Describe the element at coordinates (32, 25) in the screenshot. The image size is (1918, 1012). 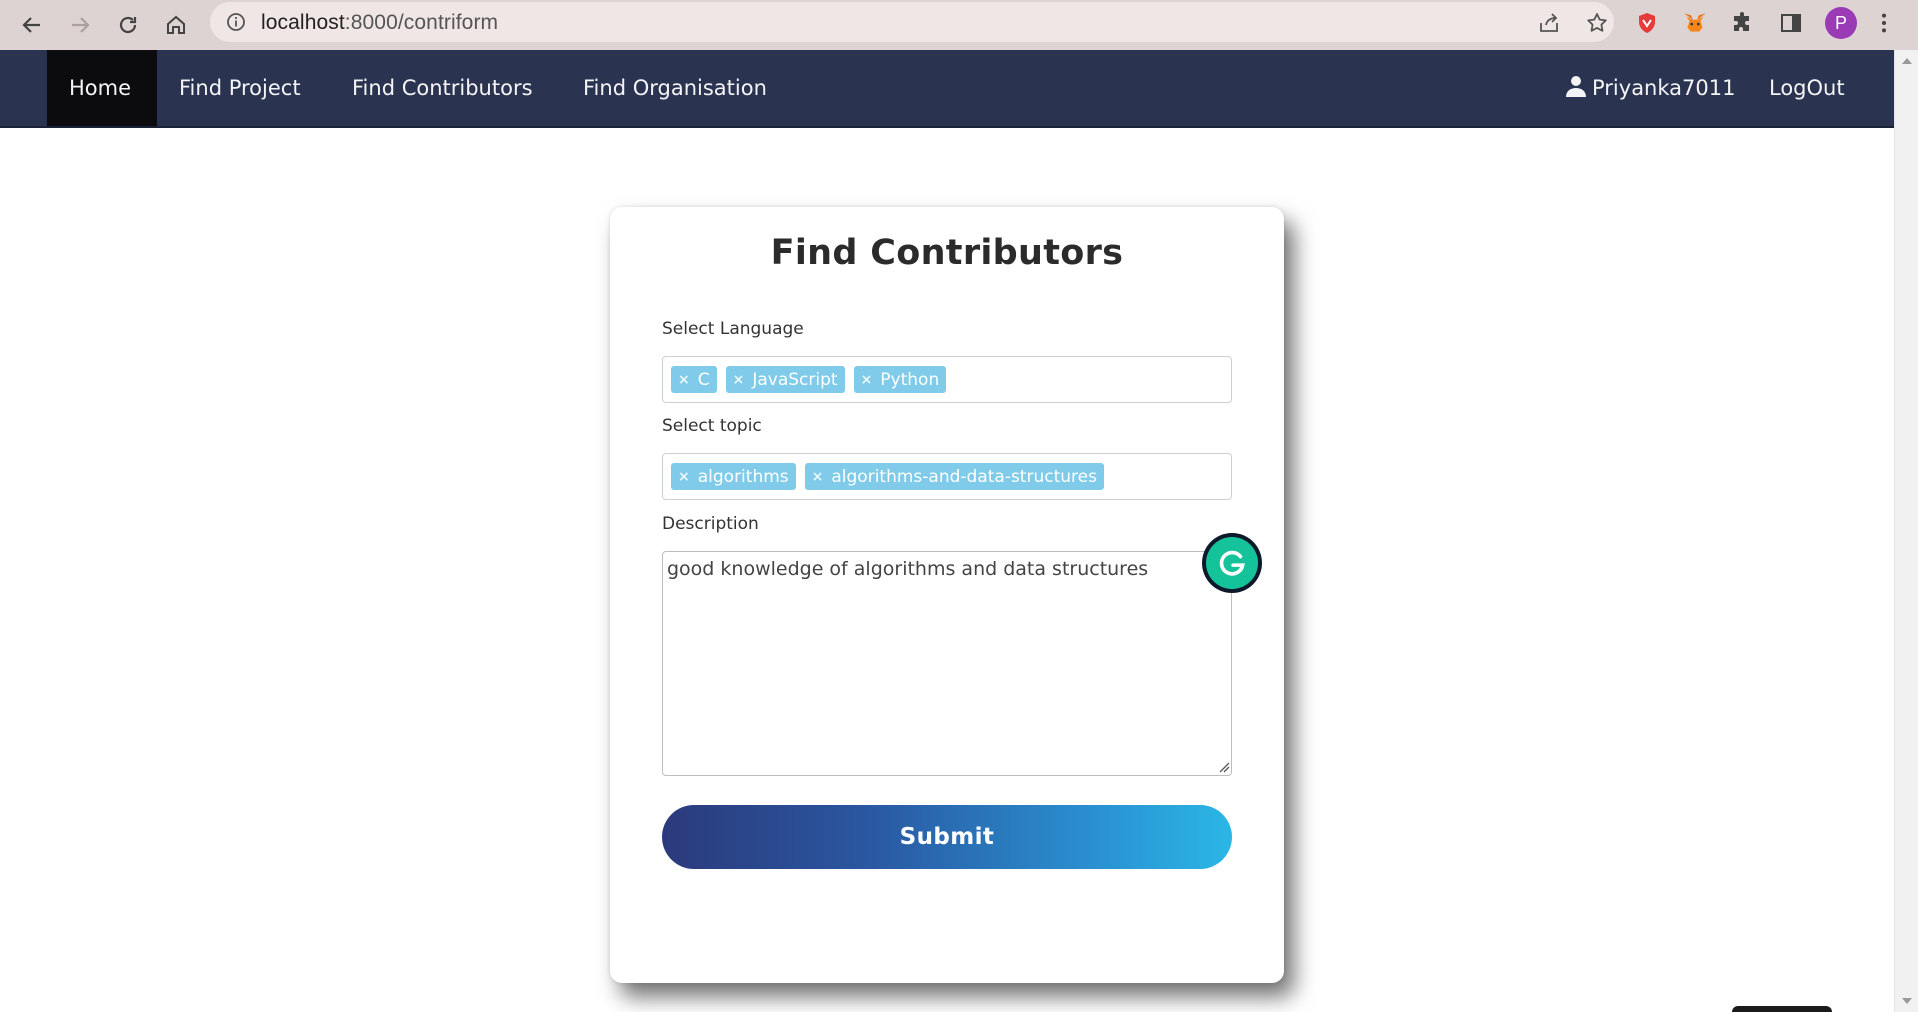
I see `back-icon` at that location.